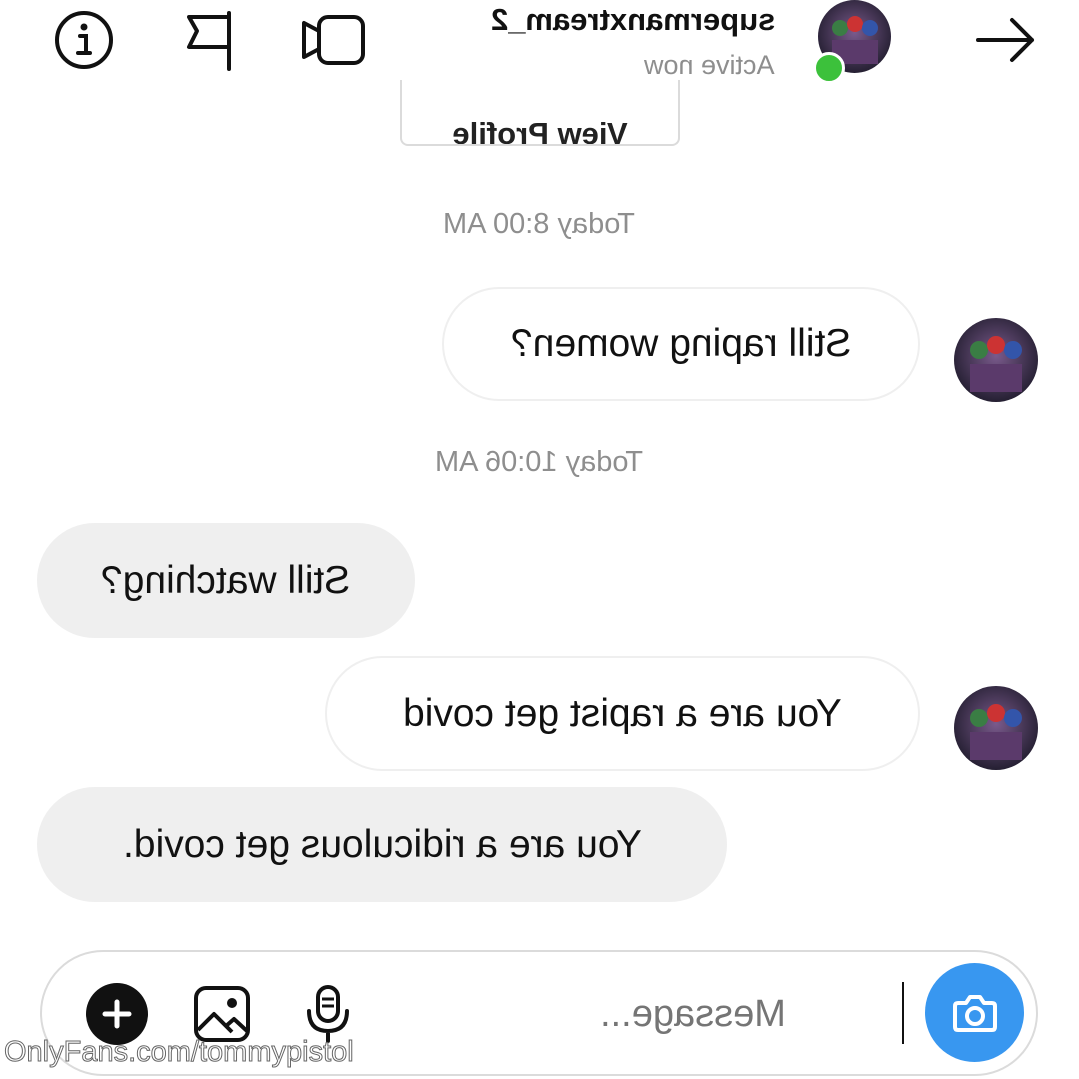  Describe the element at coordinates (179, 1052) in the screenshot. I see `watermark: OnlyFans.com/tommypistol` at that location.